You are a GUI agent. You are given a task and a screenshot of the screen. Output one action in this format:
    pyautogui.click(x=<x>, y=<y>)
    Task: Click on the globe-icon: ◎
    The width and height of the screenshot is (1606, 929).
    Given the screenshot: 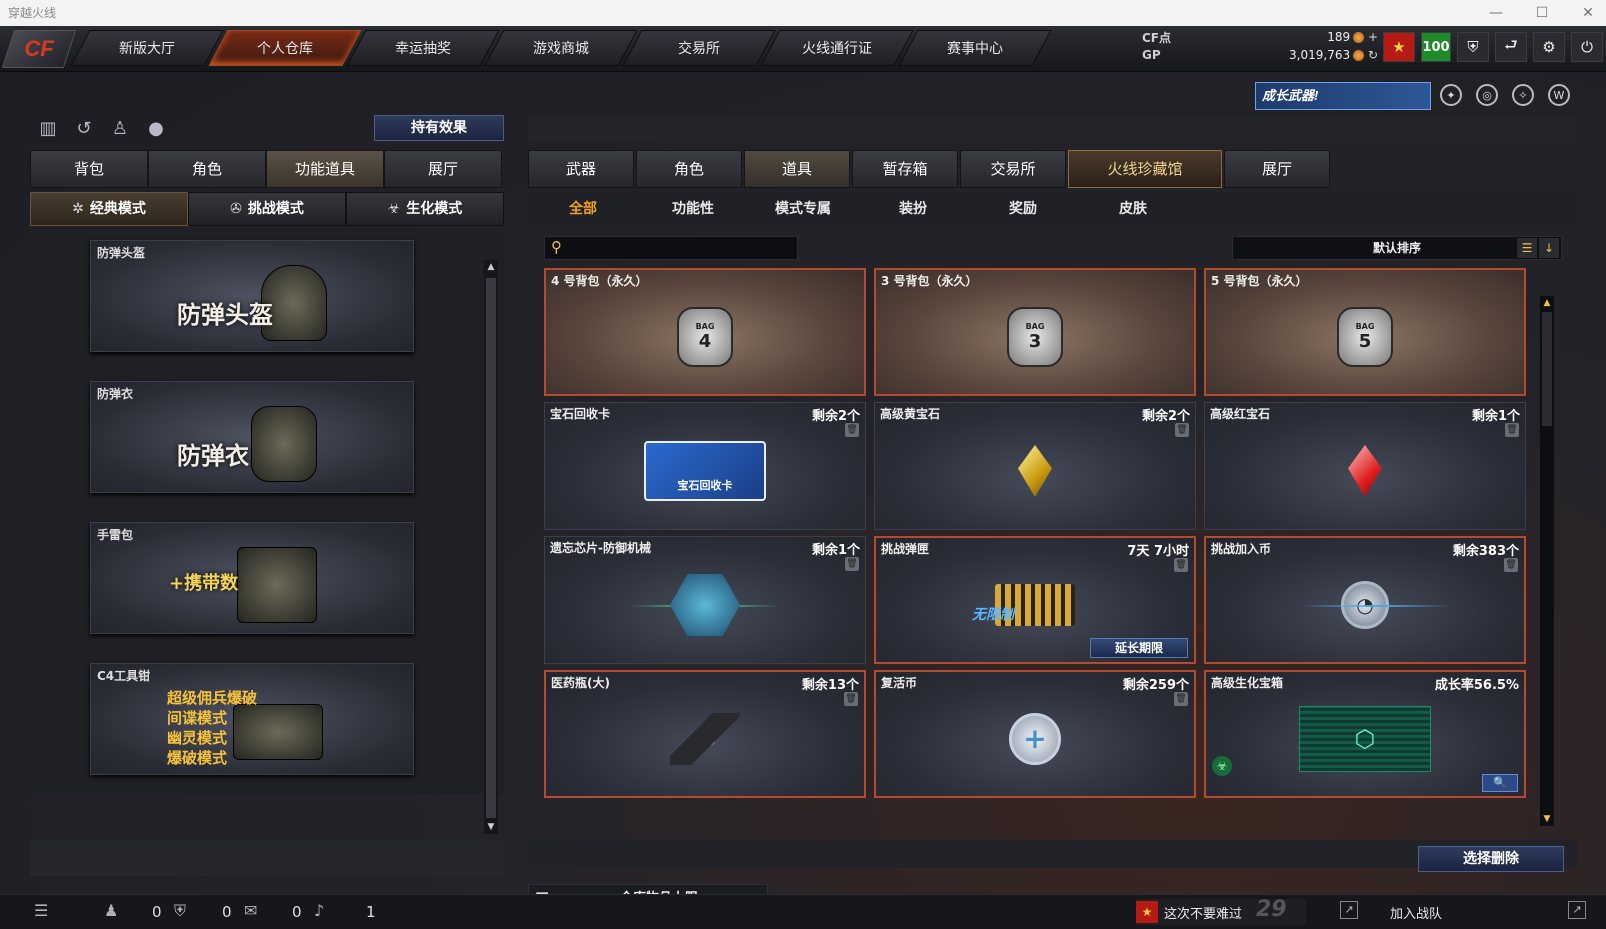 What is the action you would take?
    pyautogui.click(x=1487, y=95)
    